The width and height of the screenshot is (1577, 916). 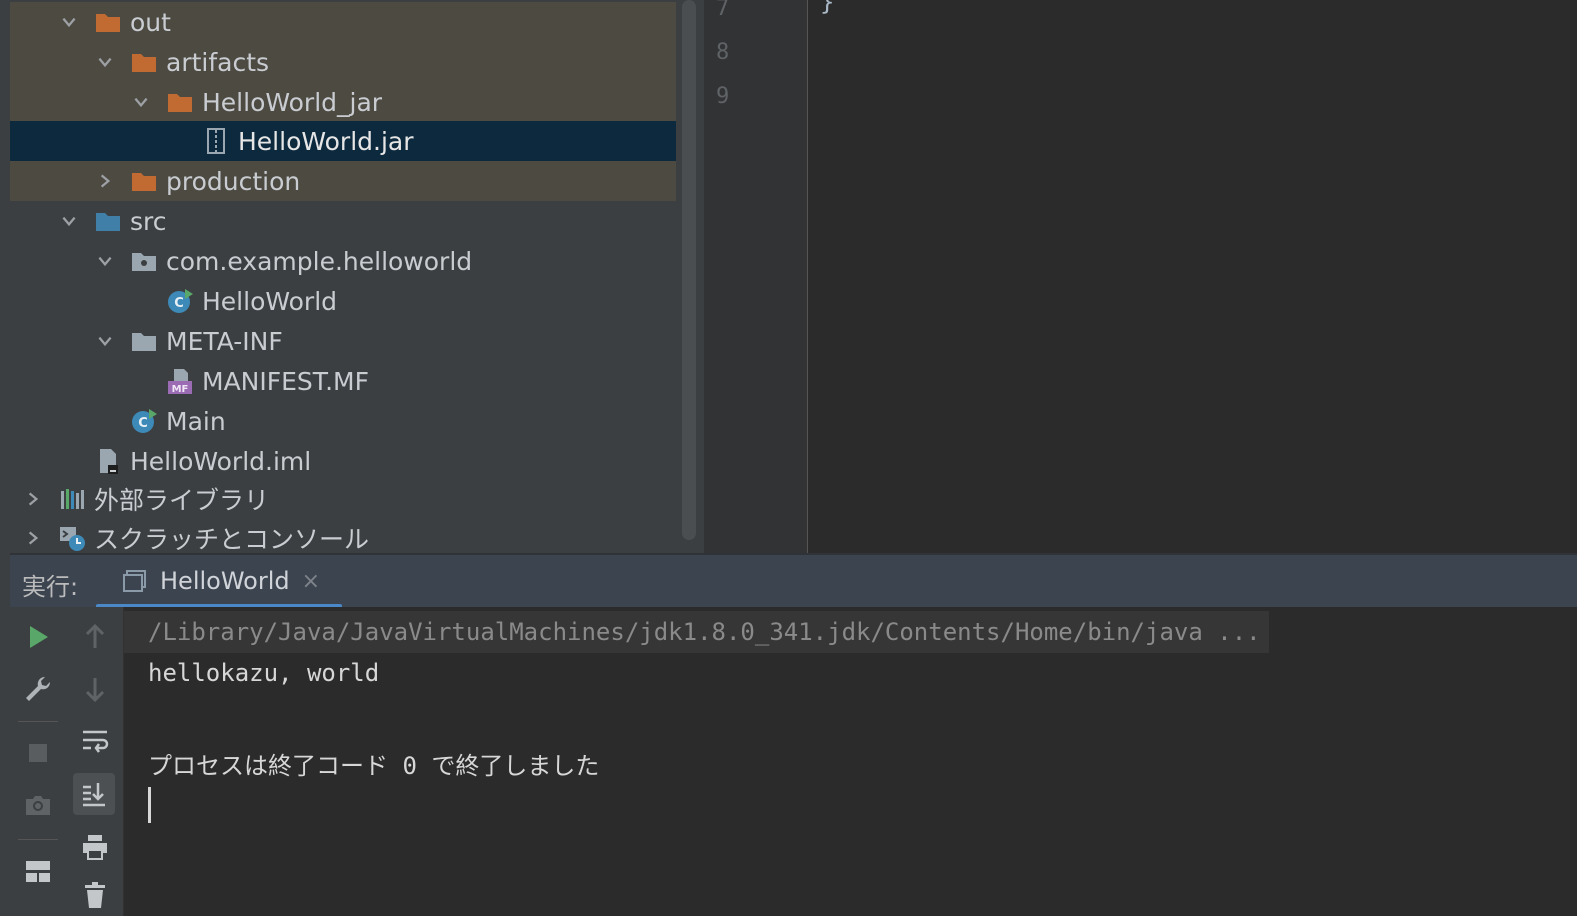 I want to click on tree-item-helloworld-jar: HelloWorld.jar, so click(x=343, y=141).